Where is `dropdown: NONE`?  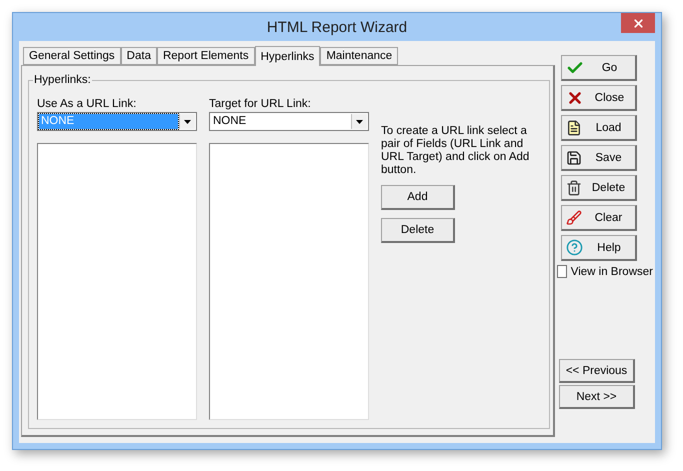
dropdown: NONE is located at coordinates (289, 121).